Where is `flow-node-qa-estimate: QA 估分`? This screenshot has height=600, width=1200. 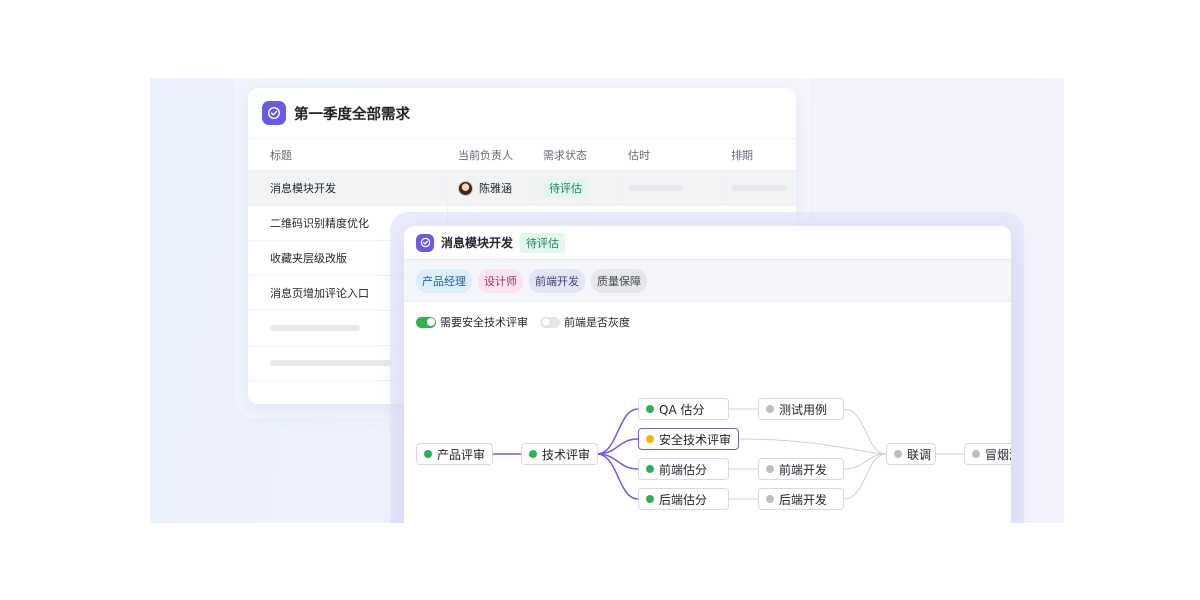 flow-node-qa-estimate: QA 估分 is located at coordinates (683, 409).